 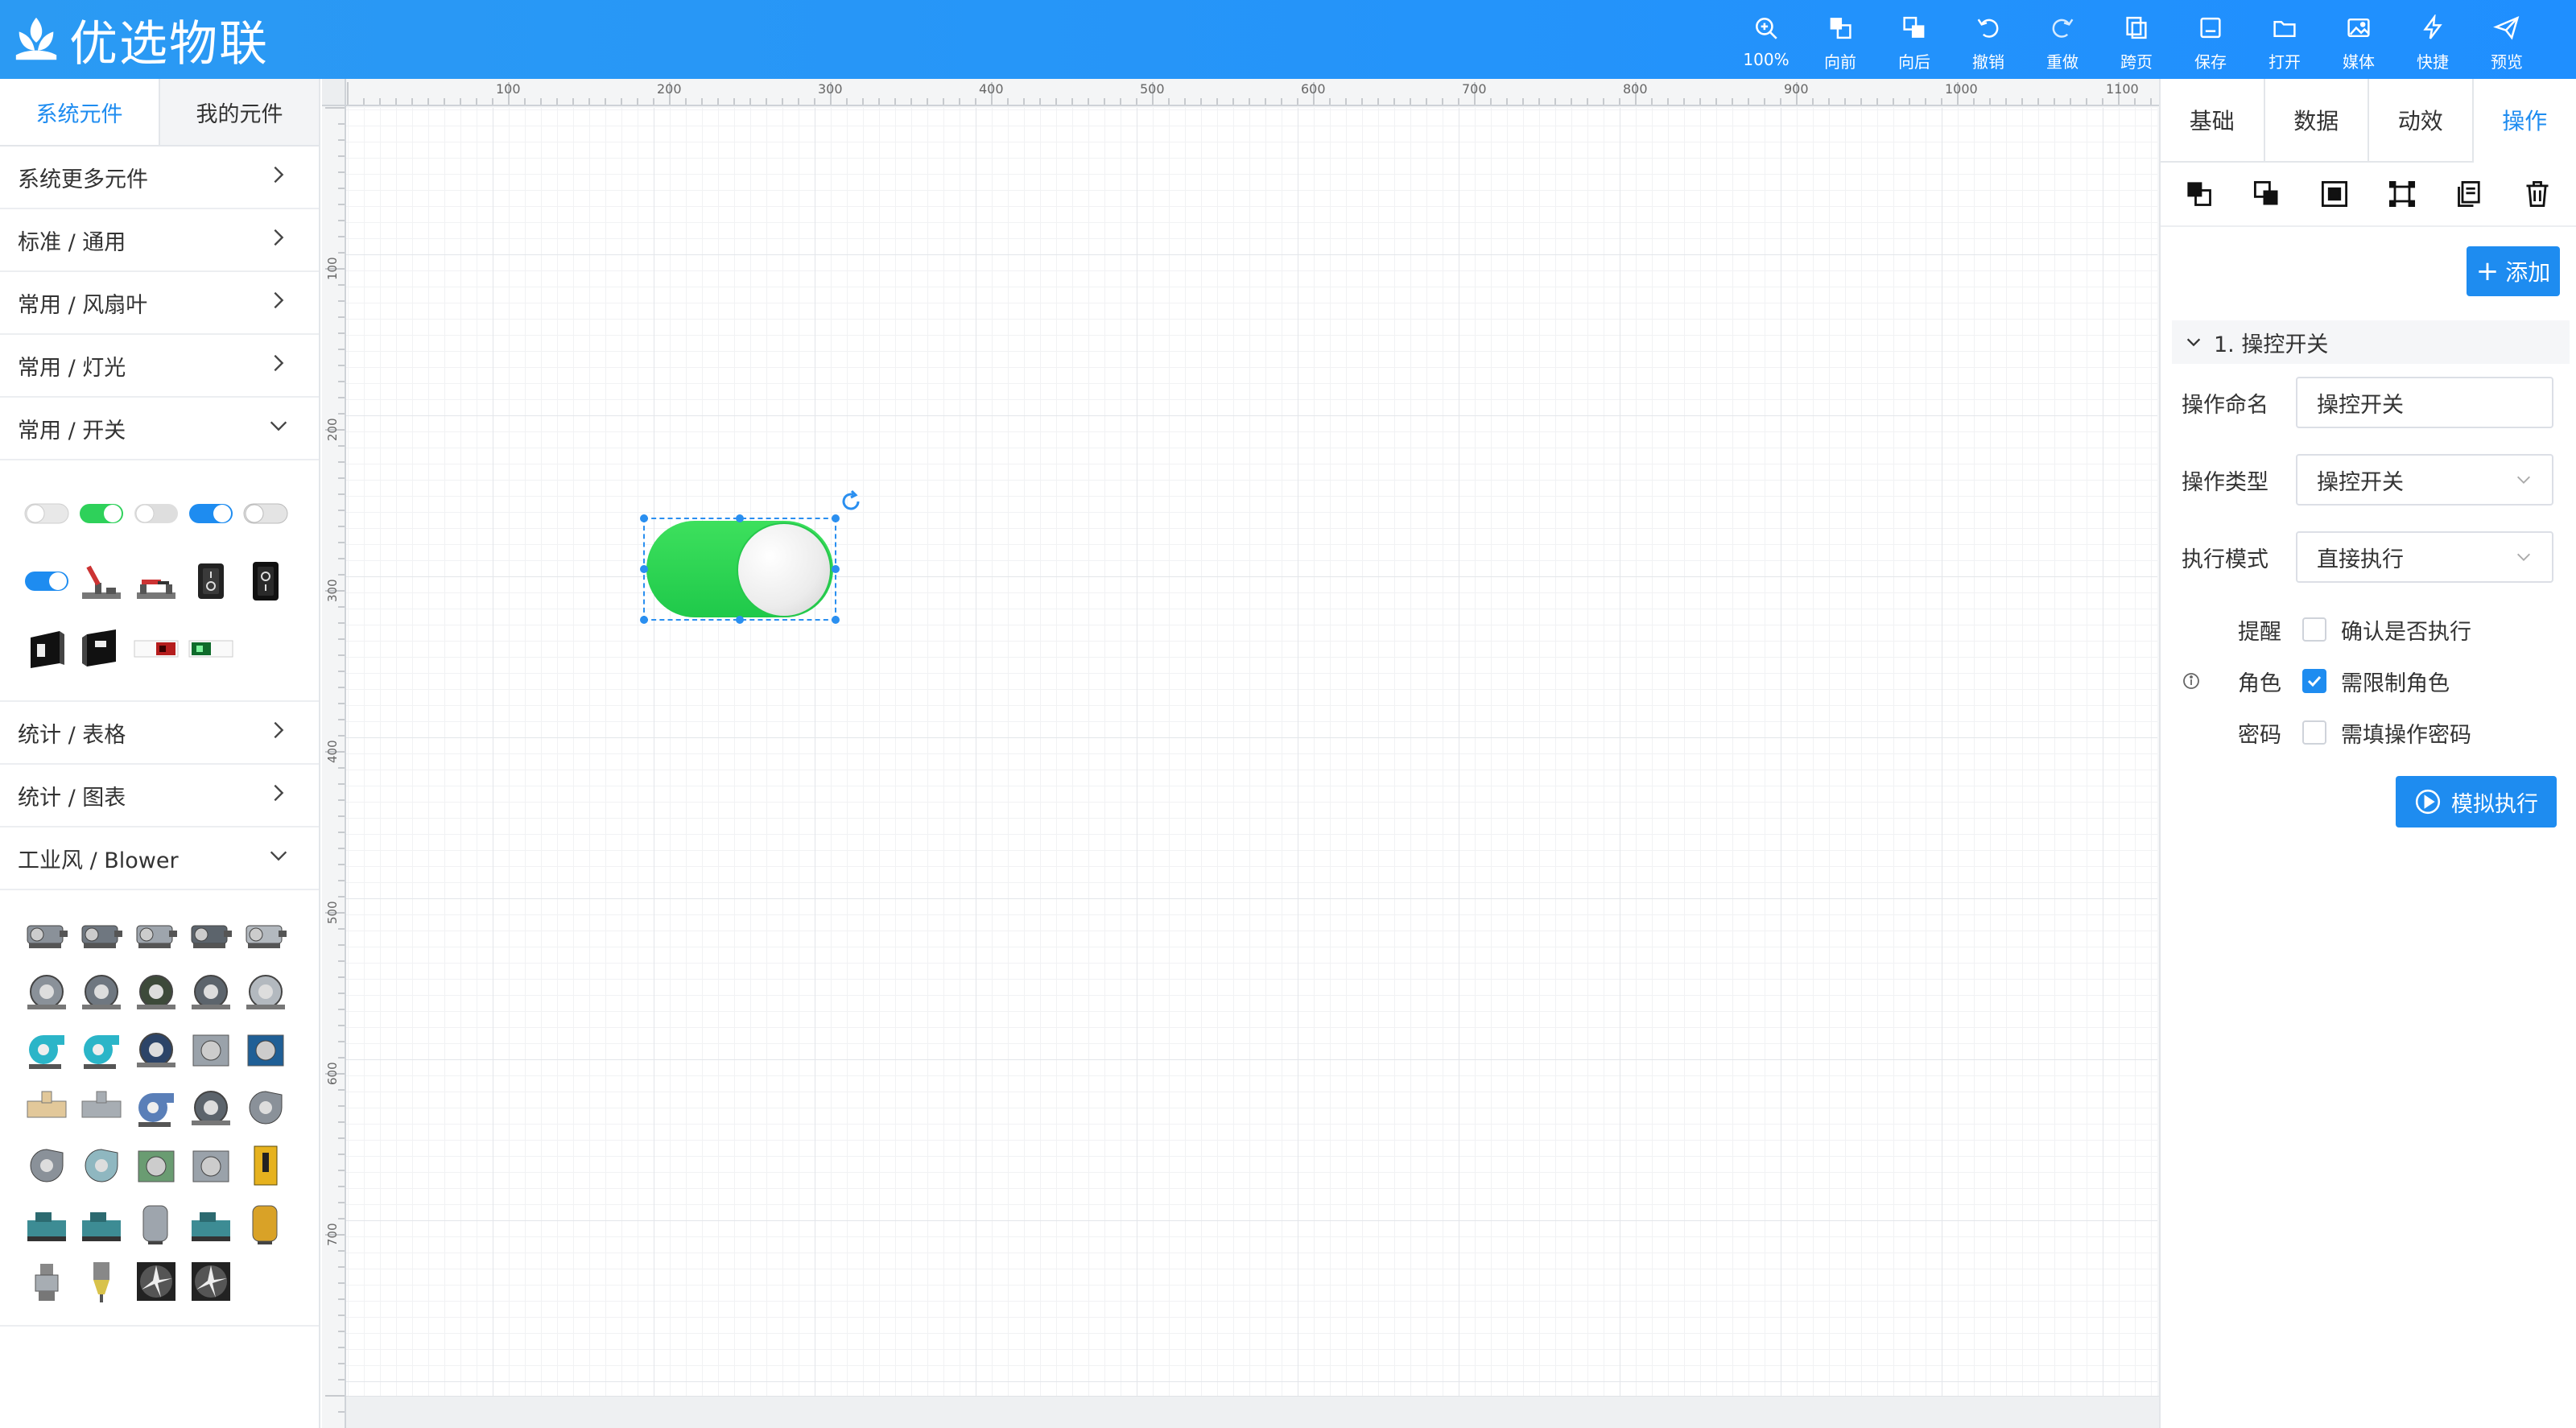 I want to click on toggle-off-light-icon, so click(x=156, y=513).